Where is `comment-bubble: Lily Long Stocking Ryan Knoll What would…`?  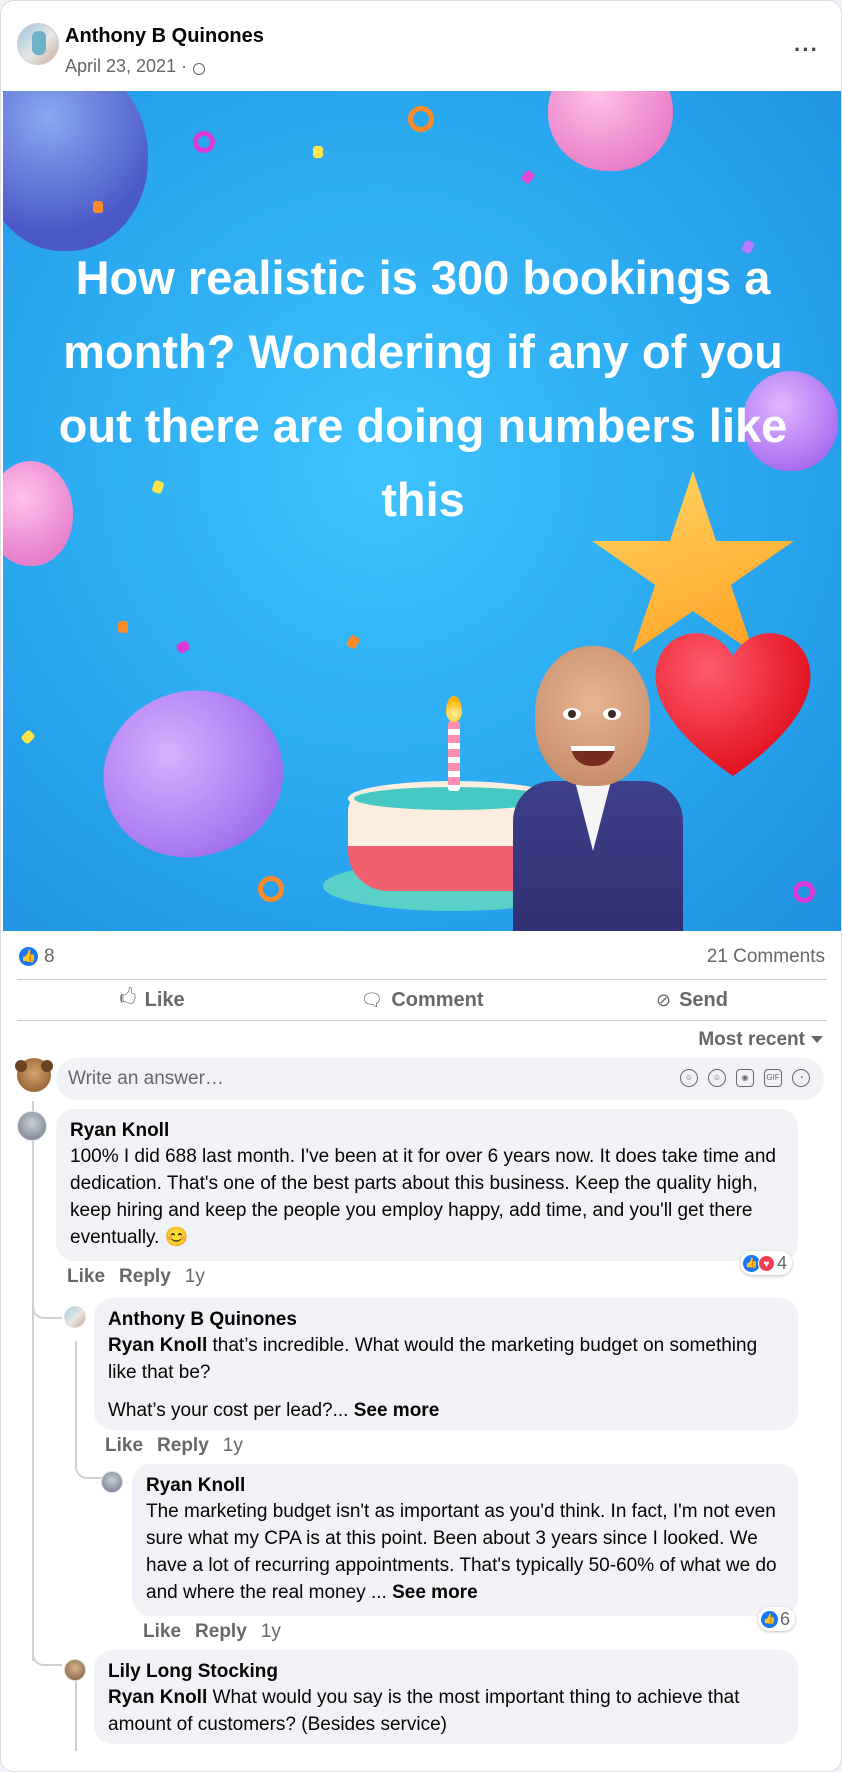
comment-bubble: Lily Long Stocking Ryan Knoll What would… is located at coordinates (446, 1697).